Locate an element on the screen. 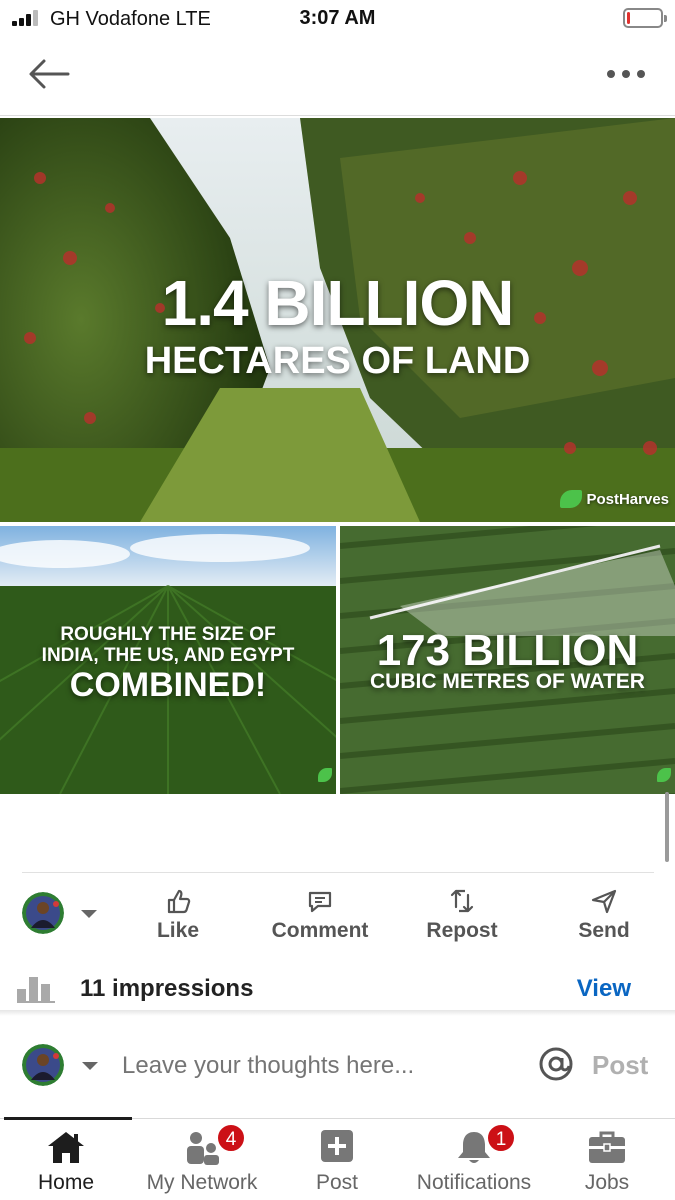 The width and height of the screenshot is (675, 1200). tab-label: Home is located at coordinates (66, 1182).